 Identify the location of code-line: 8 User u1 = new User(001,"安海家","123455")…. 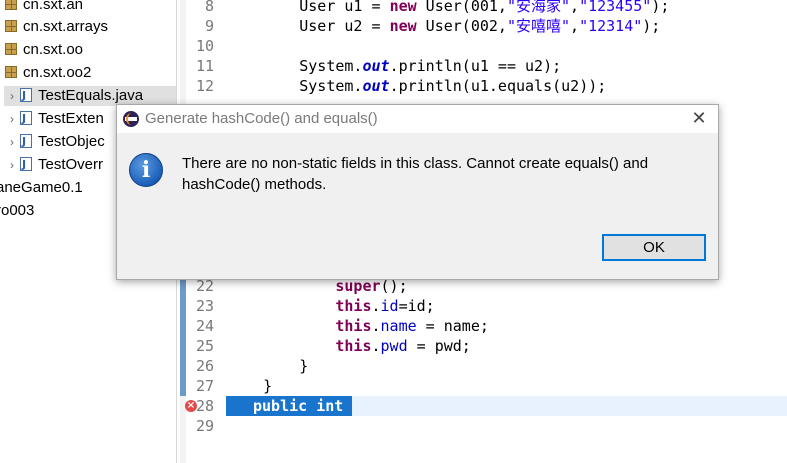
(482, 8).